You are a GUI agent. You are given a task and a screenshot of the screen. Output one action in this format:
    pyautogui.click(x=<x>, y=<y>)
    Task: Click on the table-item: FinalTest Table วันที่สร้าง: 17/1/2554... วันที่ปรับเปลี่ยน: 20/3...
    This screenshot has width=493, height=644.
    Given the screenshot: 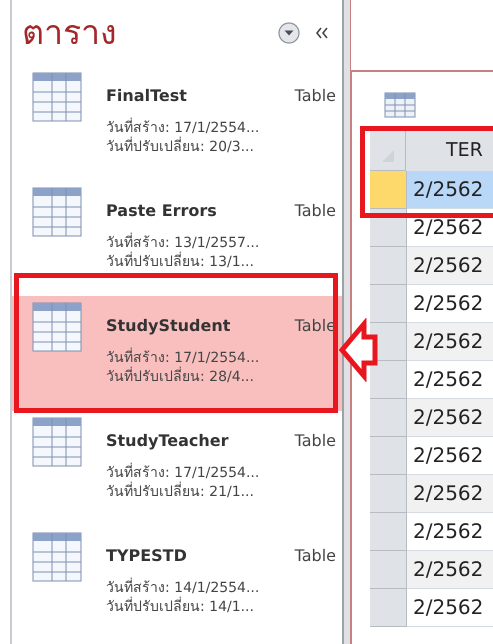 What is the action you would take?
    pyautogui.click(x=177, y=123)
    